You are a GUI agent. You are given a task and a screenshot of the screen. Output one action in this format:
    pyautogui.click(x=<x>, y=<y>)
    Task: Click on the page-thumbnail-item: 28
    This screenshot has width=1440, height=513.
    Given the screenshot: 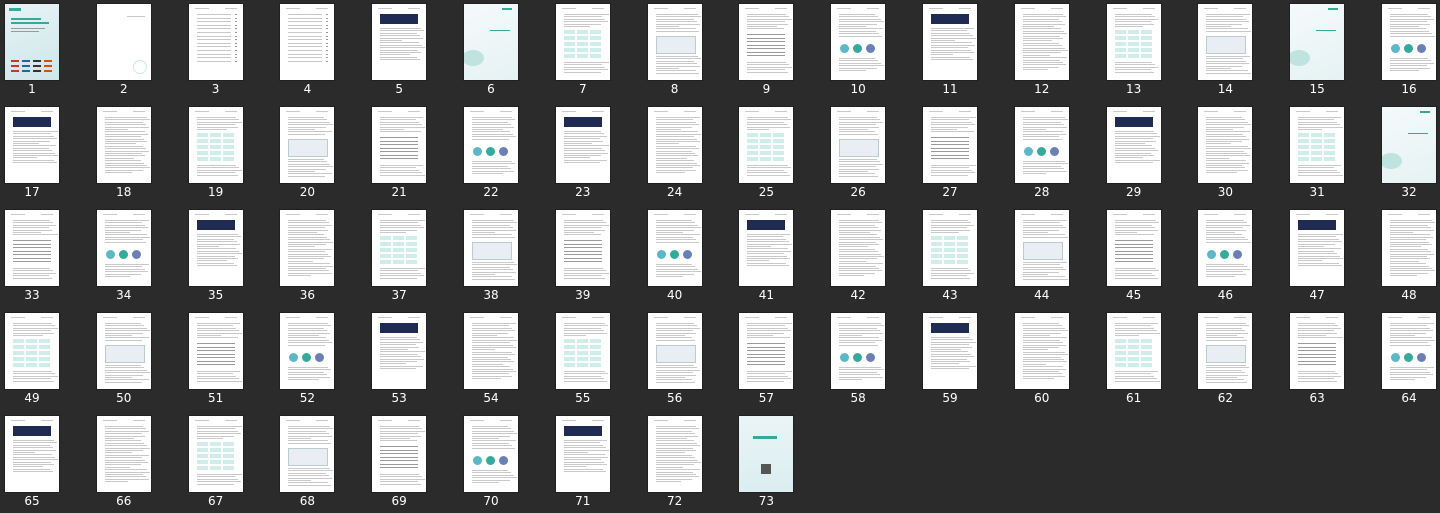 What is the action you would take?
    pyautogui.click(x=1041, y=155)
    